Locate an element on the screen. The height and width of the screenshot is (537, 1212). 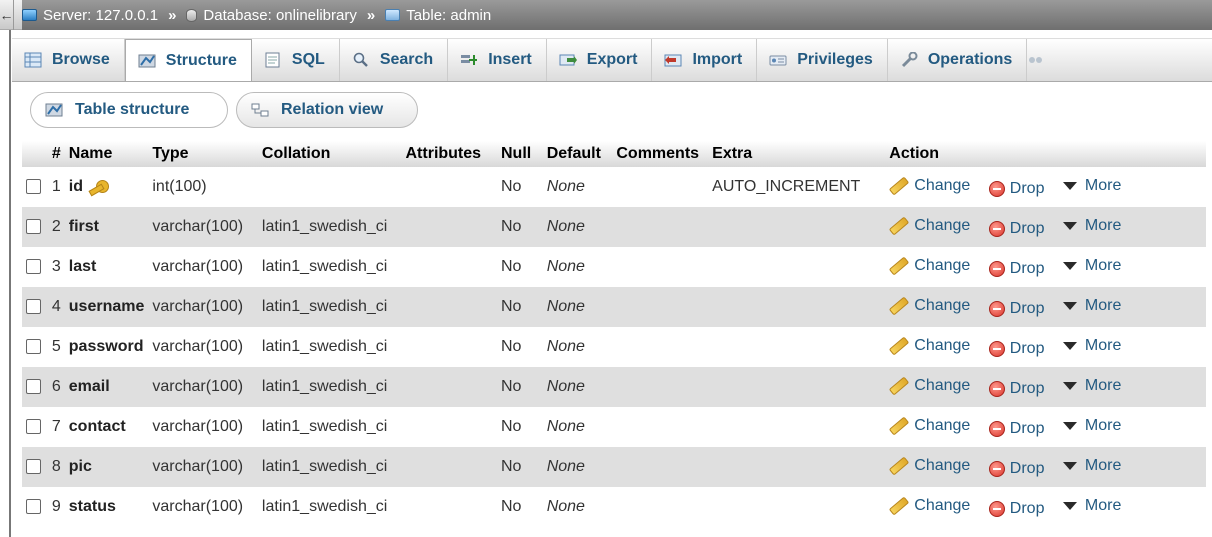
breadcrumb-database: Database: onlinelibrary is located at coordinates (271, 15).